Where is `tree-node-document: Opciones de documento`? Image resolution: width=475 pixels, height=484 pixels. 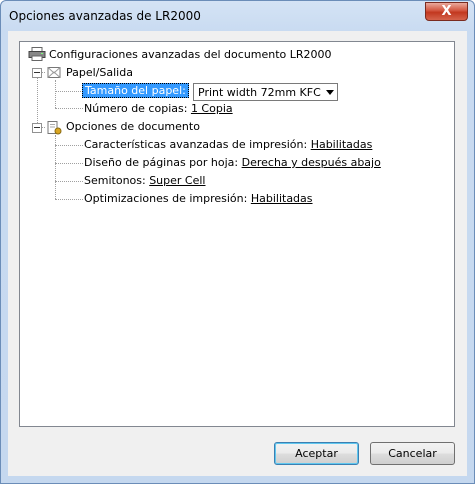 tree-node-document: Opciones de documento is located at coordinates (133, 127).